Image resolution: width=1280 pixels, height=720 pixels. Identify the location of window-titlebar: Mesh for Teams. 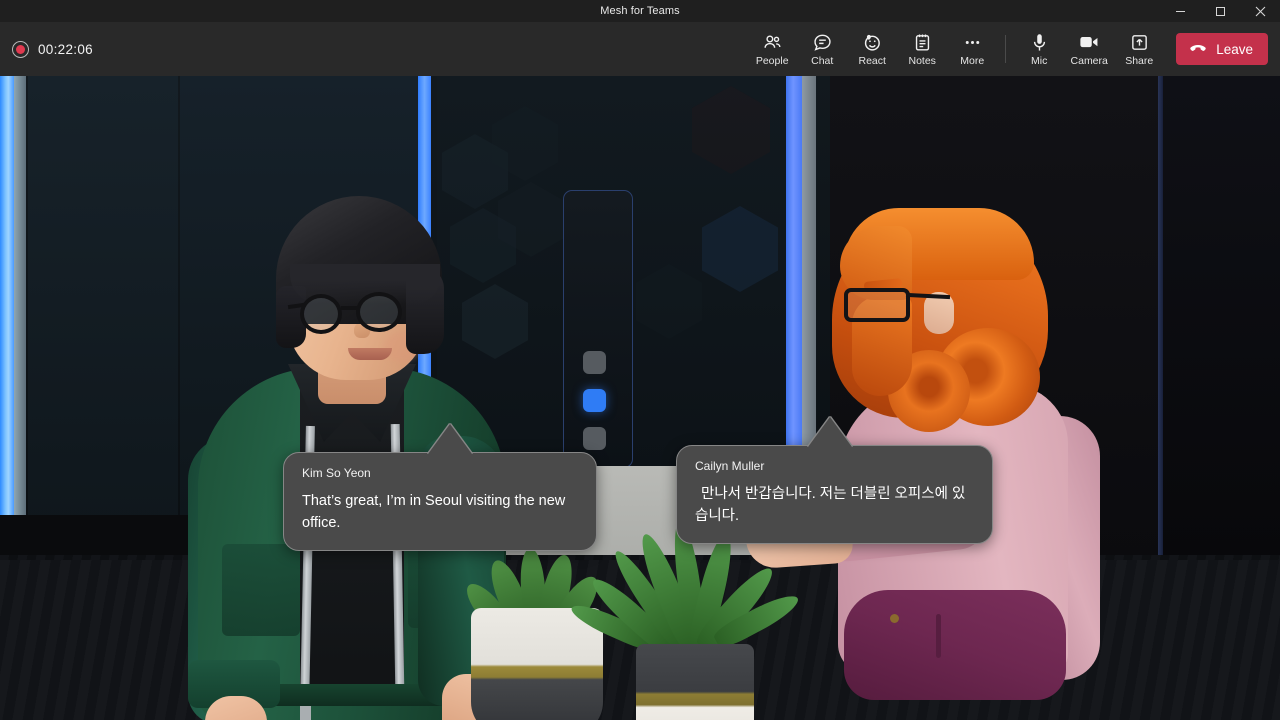
(640, 11).